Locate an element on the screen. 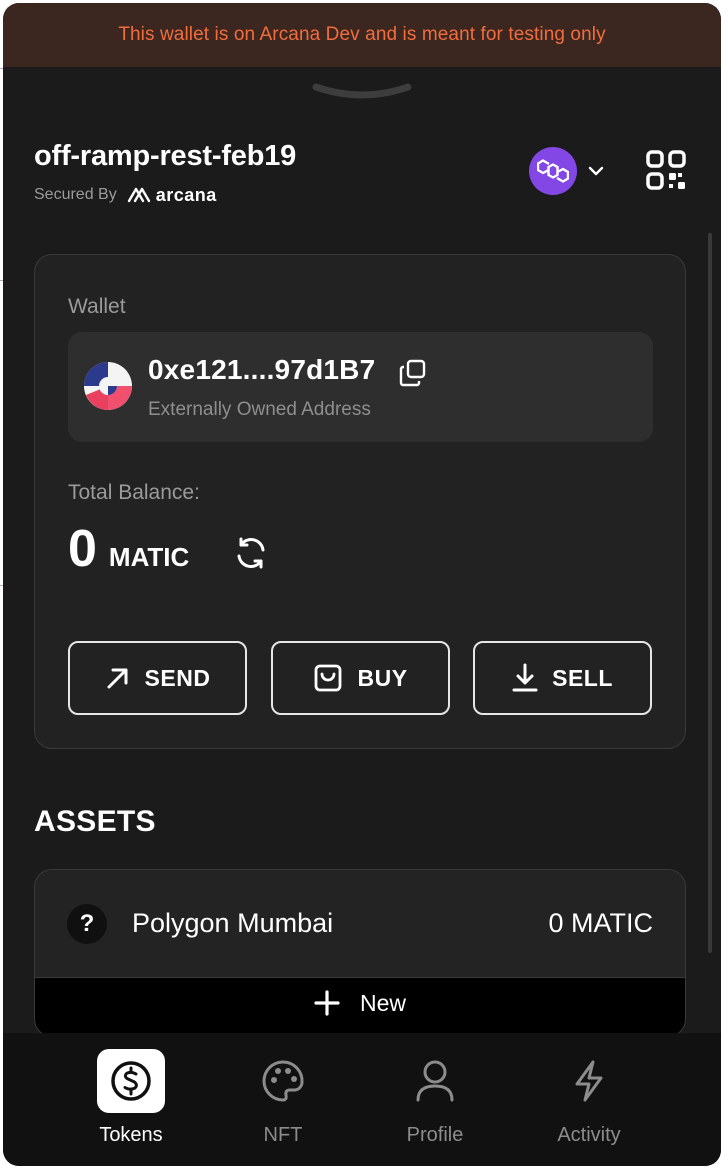 The image size is (728, 1170). question-icon: ? is located at coordinates (87, 924).